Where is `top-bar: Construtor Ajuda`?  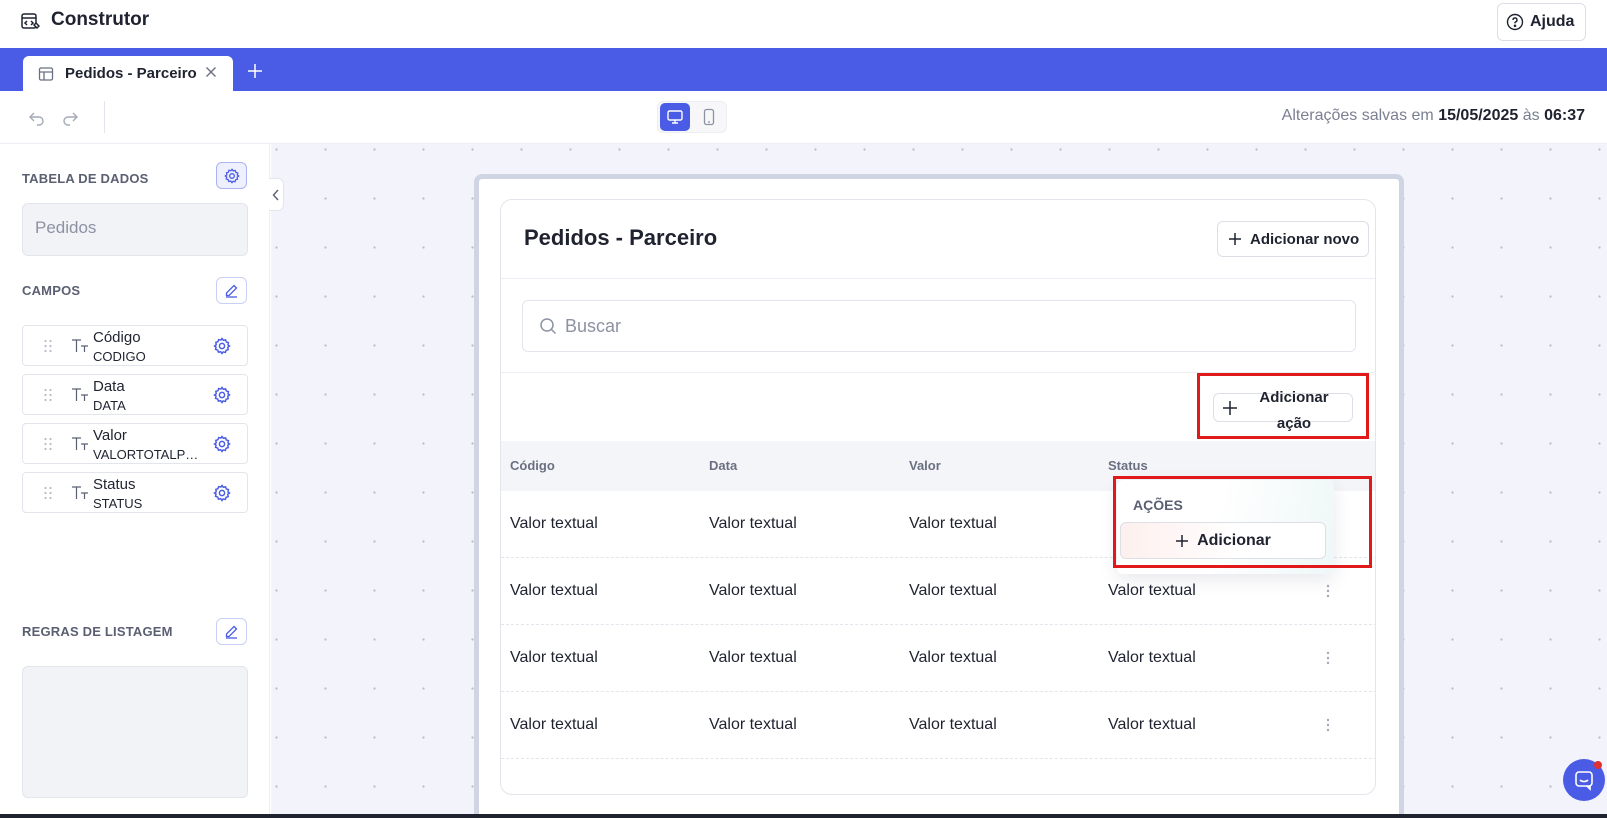 top-bar: Construtor Ajuda is located at coordinates (803, 24).